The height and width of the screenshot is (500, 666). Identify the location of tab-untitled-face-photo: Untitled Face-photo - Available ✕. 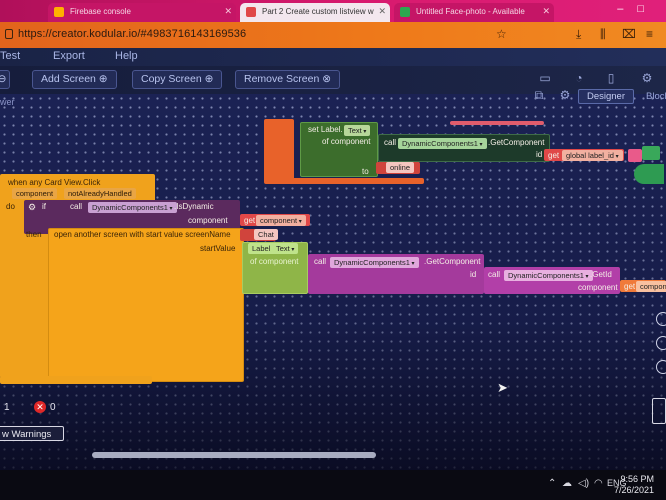
(474, 12).